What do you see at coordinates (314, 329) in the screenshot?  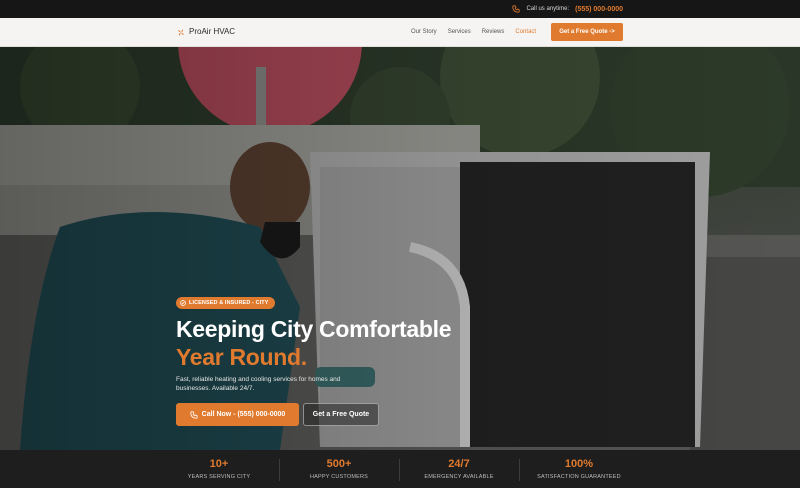 I see `hero-title: Keeping City Comfortable` at bounding box center [314, 329].